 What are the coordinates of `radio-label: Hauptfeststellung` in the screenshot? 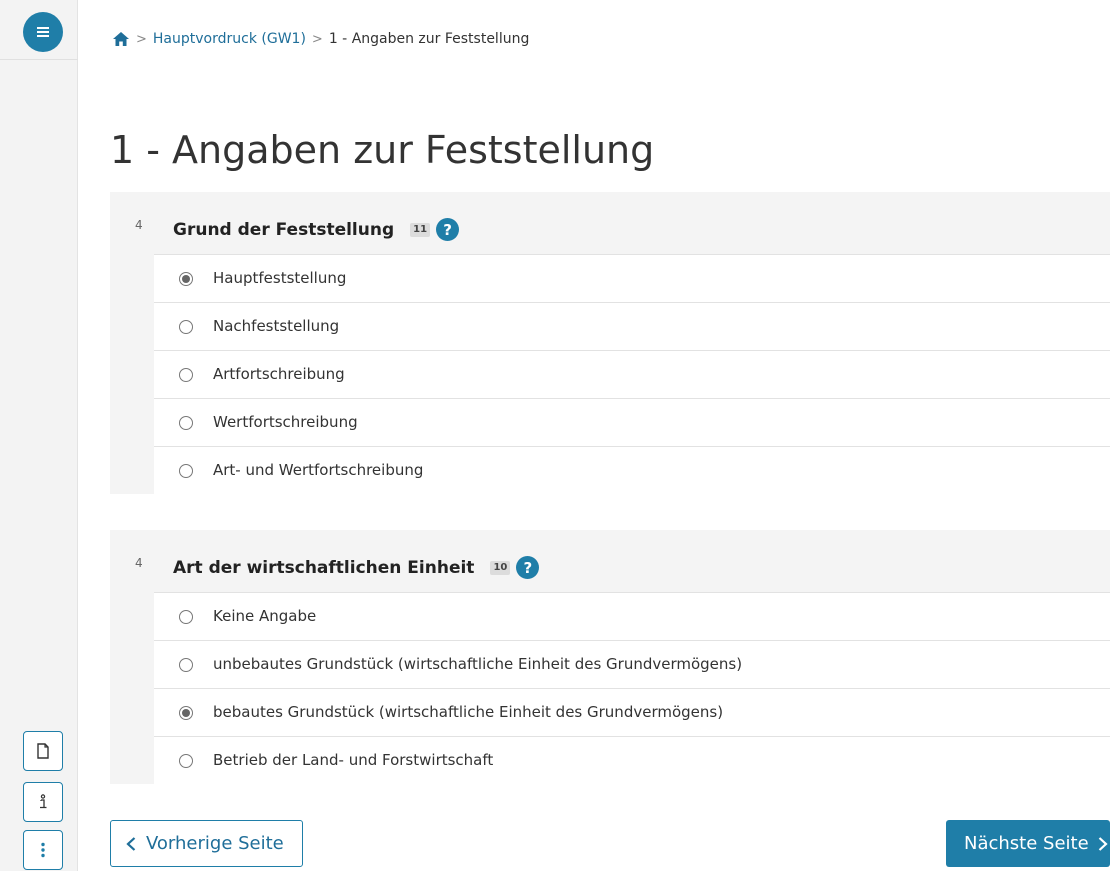 It's located at (279, 278).